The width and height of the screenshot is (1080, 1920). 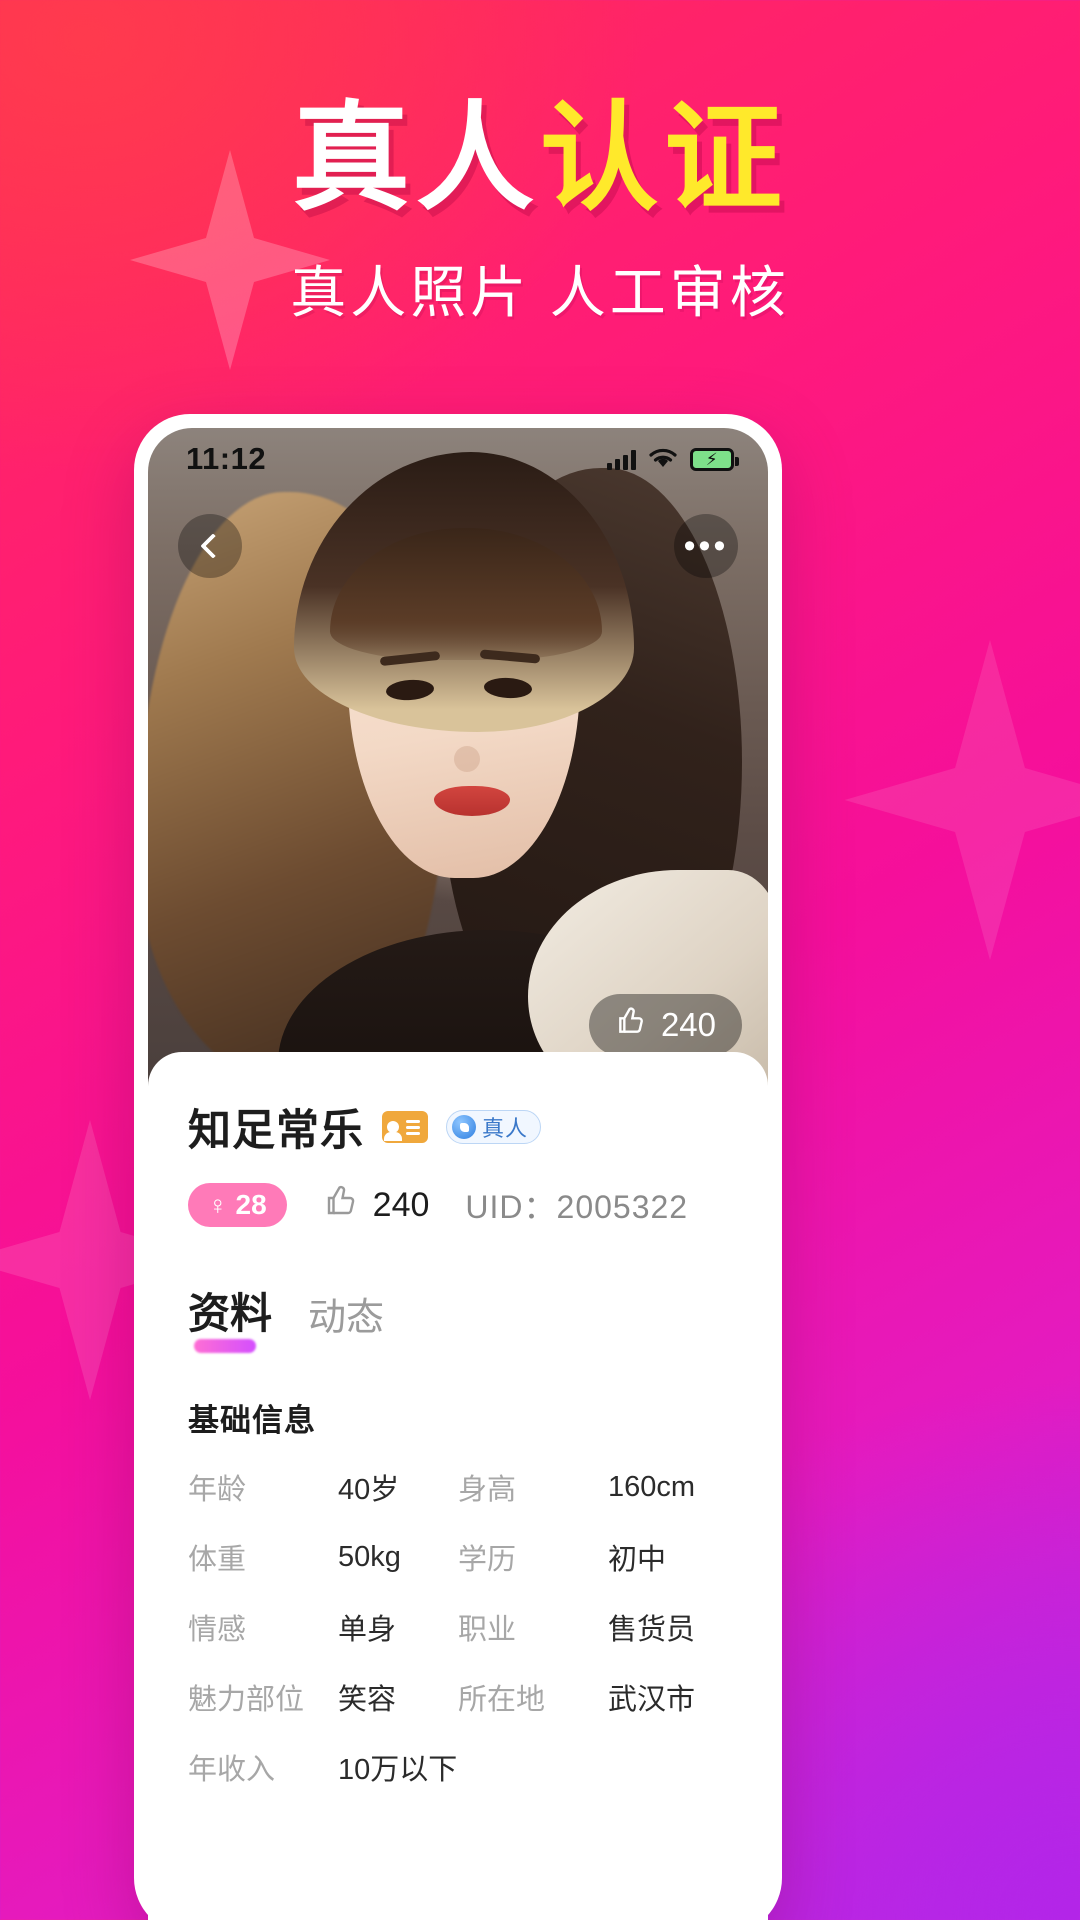 What do you see at coordinates (226, 458) in the screenshot?
I see `status-time: 11:12` at bounding box center [226, 458].